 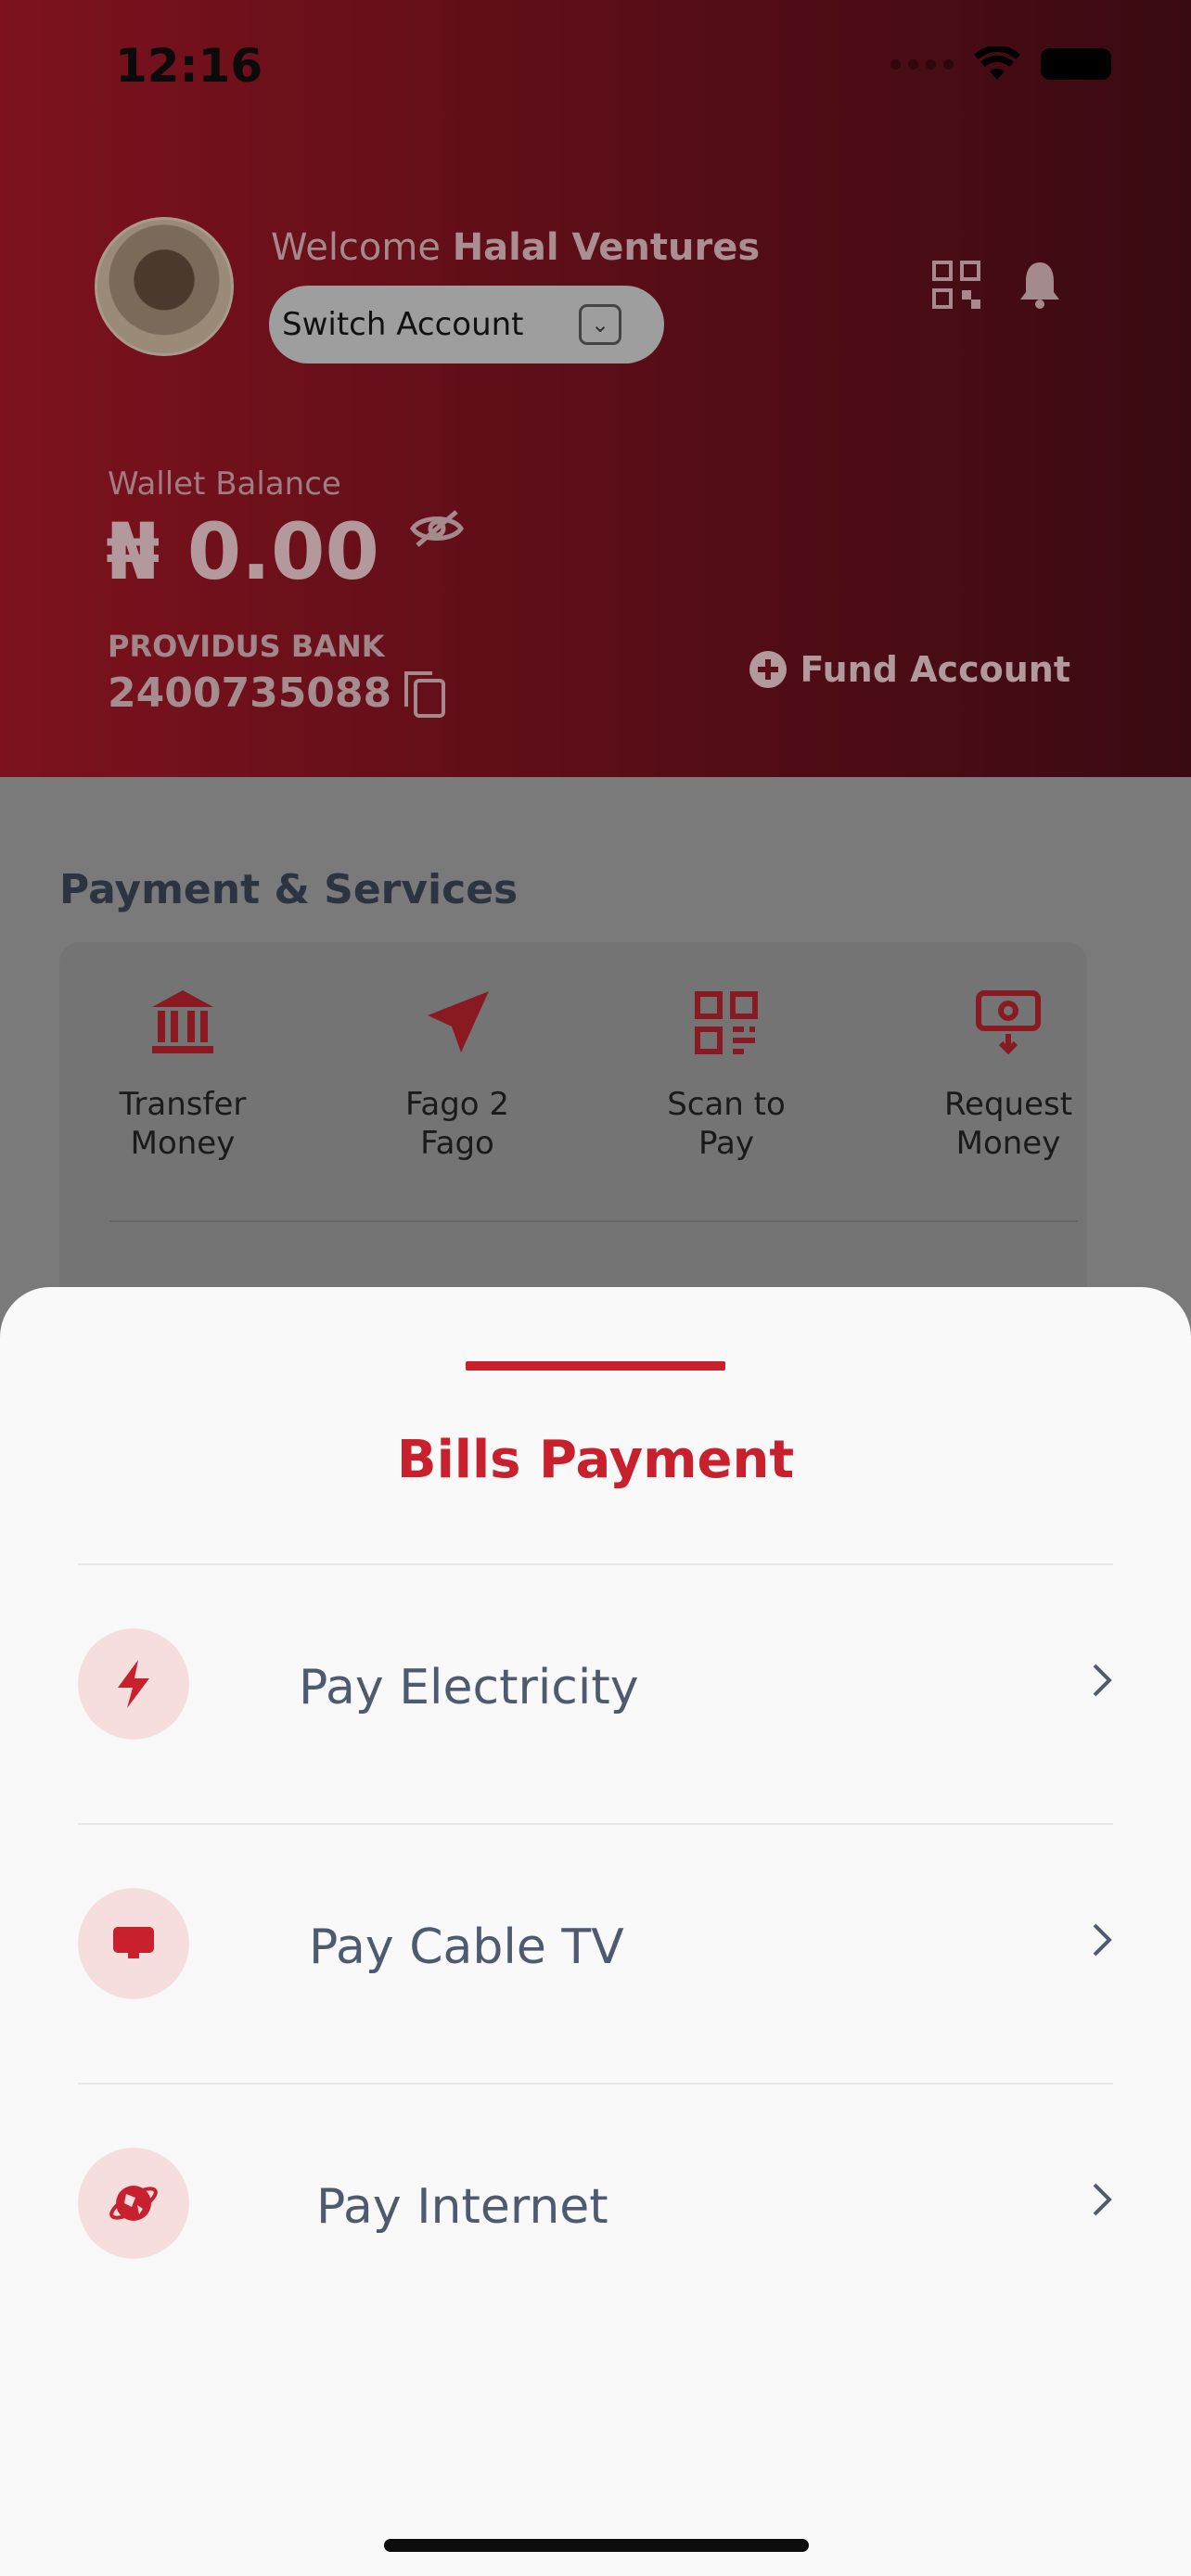 What do you see at coordinates (935, 669) in the screenshot?
I see `fund-account-label: Fund Account` at bounding box center [935, 669].